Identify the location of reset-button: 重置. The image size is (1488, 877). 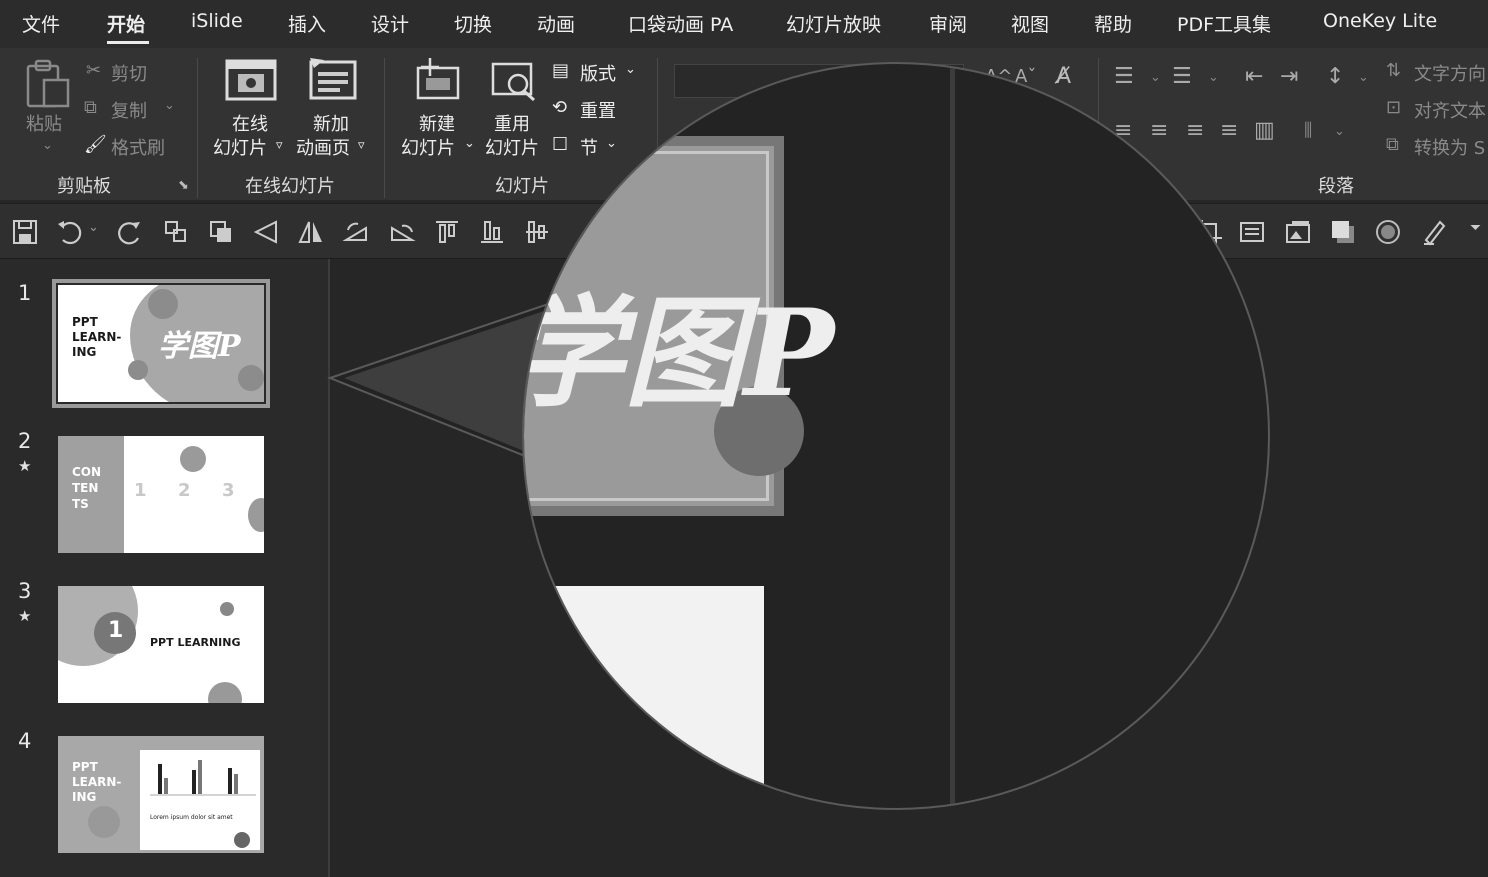
(598, 110).